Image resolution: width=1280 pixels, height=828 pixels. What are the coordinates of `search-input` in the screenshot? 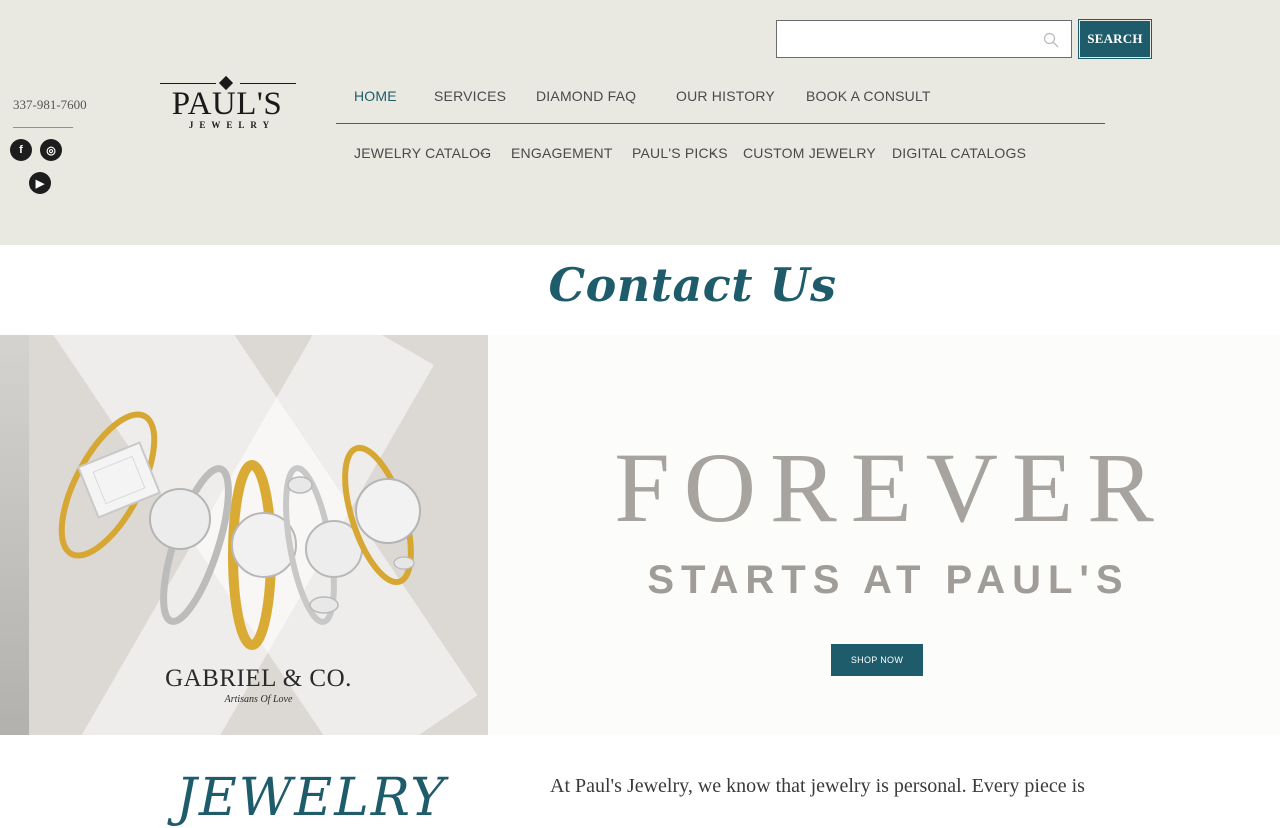 It's located at (924, 39).